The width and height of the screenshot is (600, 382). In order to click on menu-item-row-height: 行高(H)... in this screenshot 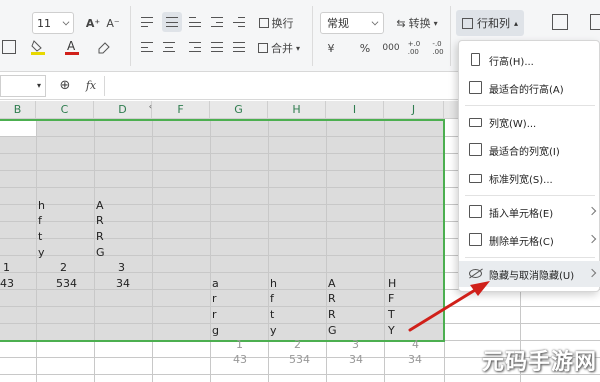, I will do `click(529, 60)`.